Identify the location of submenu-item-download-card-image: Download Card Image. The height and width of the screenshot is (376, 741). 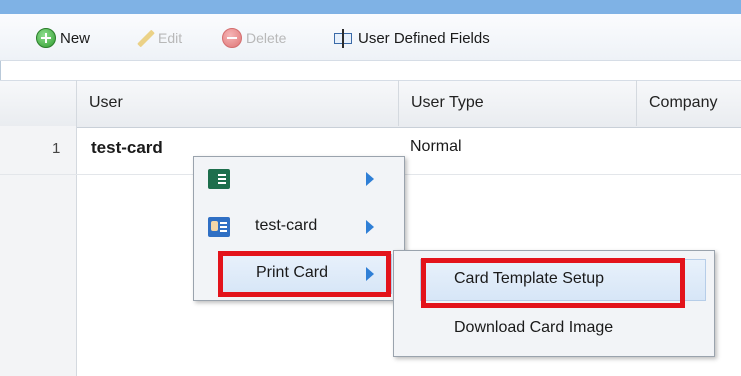
(563, 329).